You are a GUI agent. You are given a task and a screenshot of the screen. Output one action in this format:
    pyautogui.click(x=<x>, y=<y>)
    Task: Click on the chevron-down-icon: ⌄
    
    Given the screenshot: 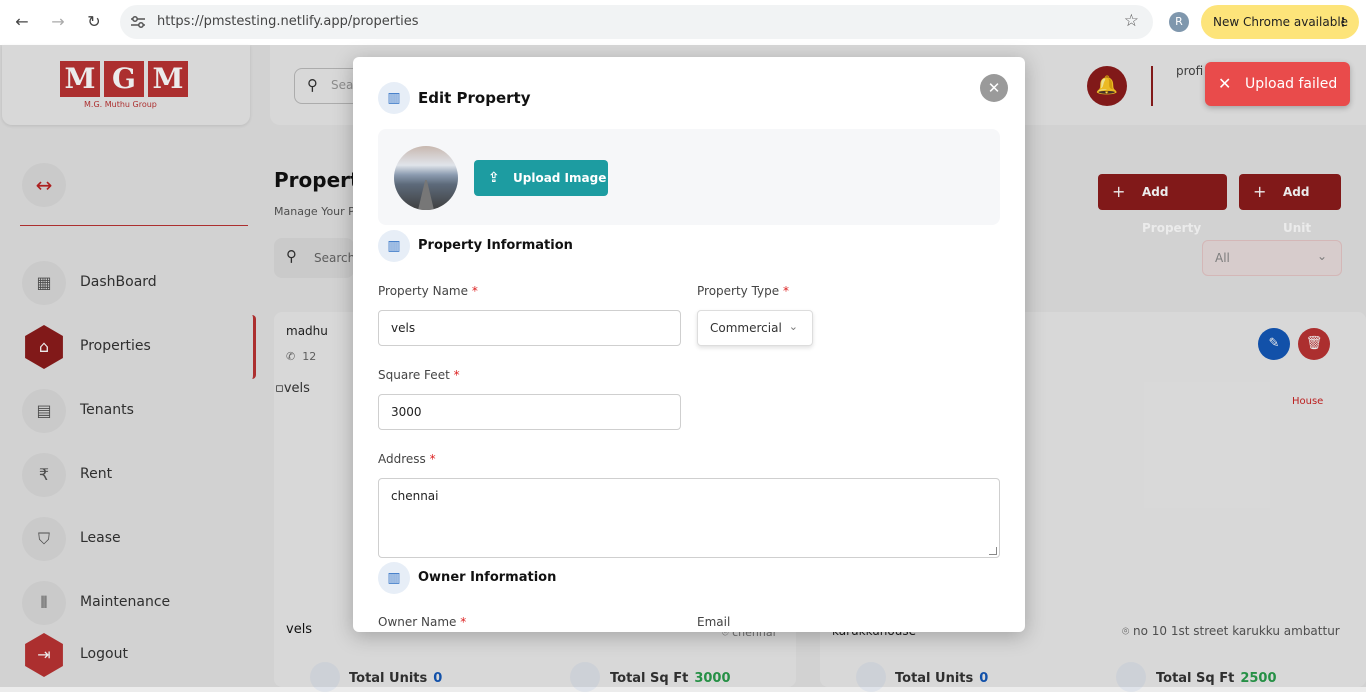 What is the action you would take?
    pyautogui.click(x=793, y=326)
    